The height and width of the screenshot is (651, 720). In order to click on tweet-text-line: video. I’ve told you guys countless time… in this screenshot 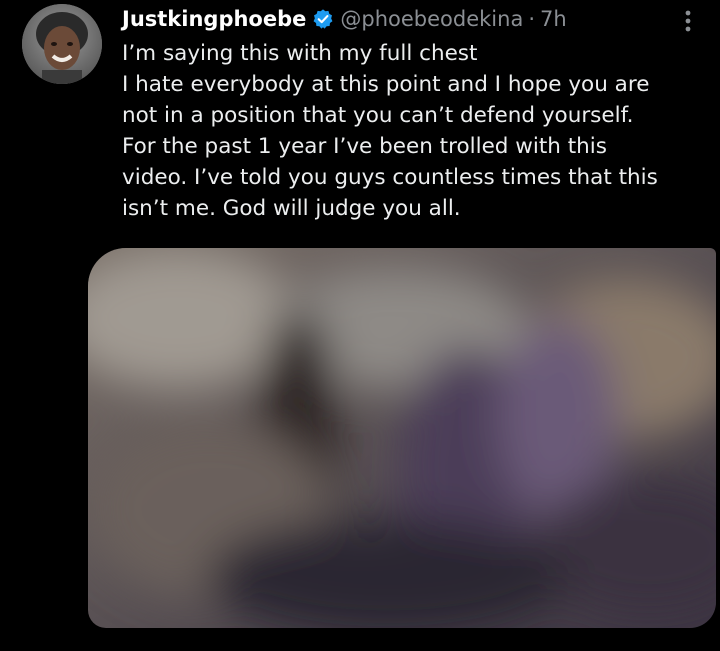, I will do `click(390, 177)`.